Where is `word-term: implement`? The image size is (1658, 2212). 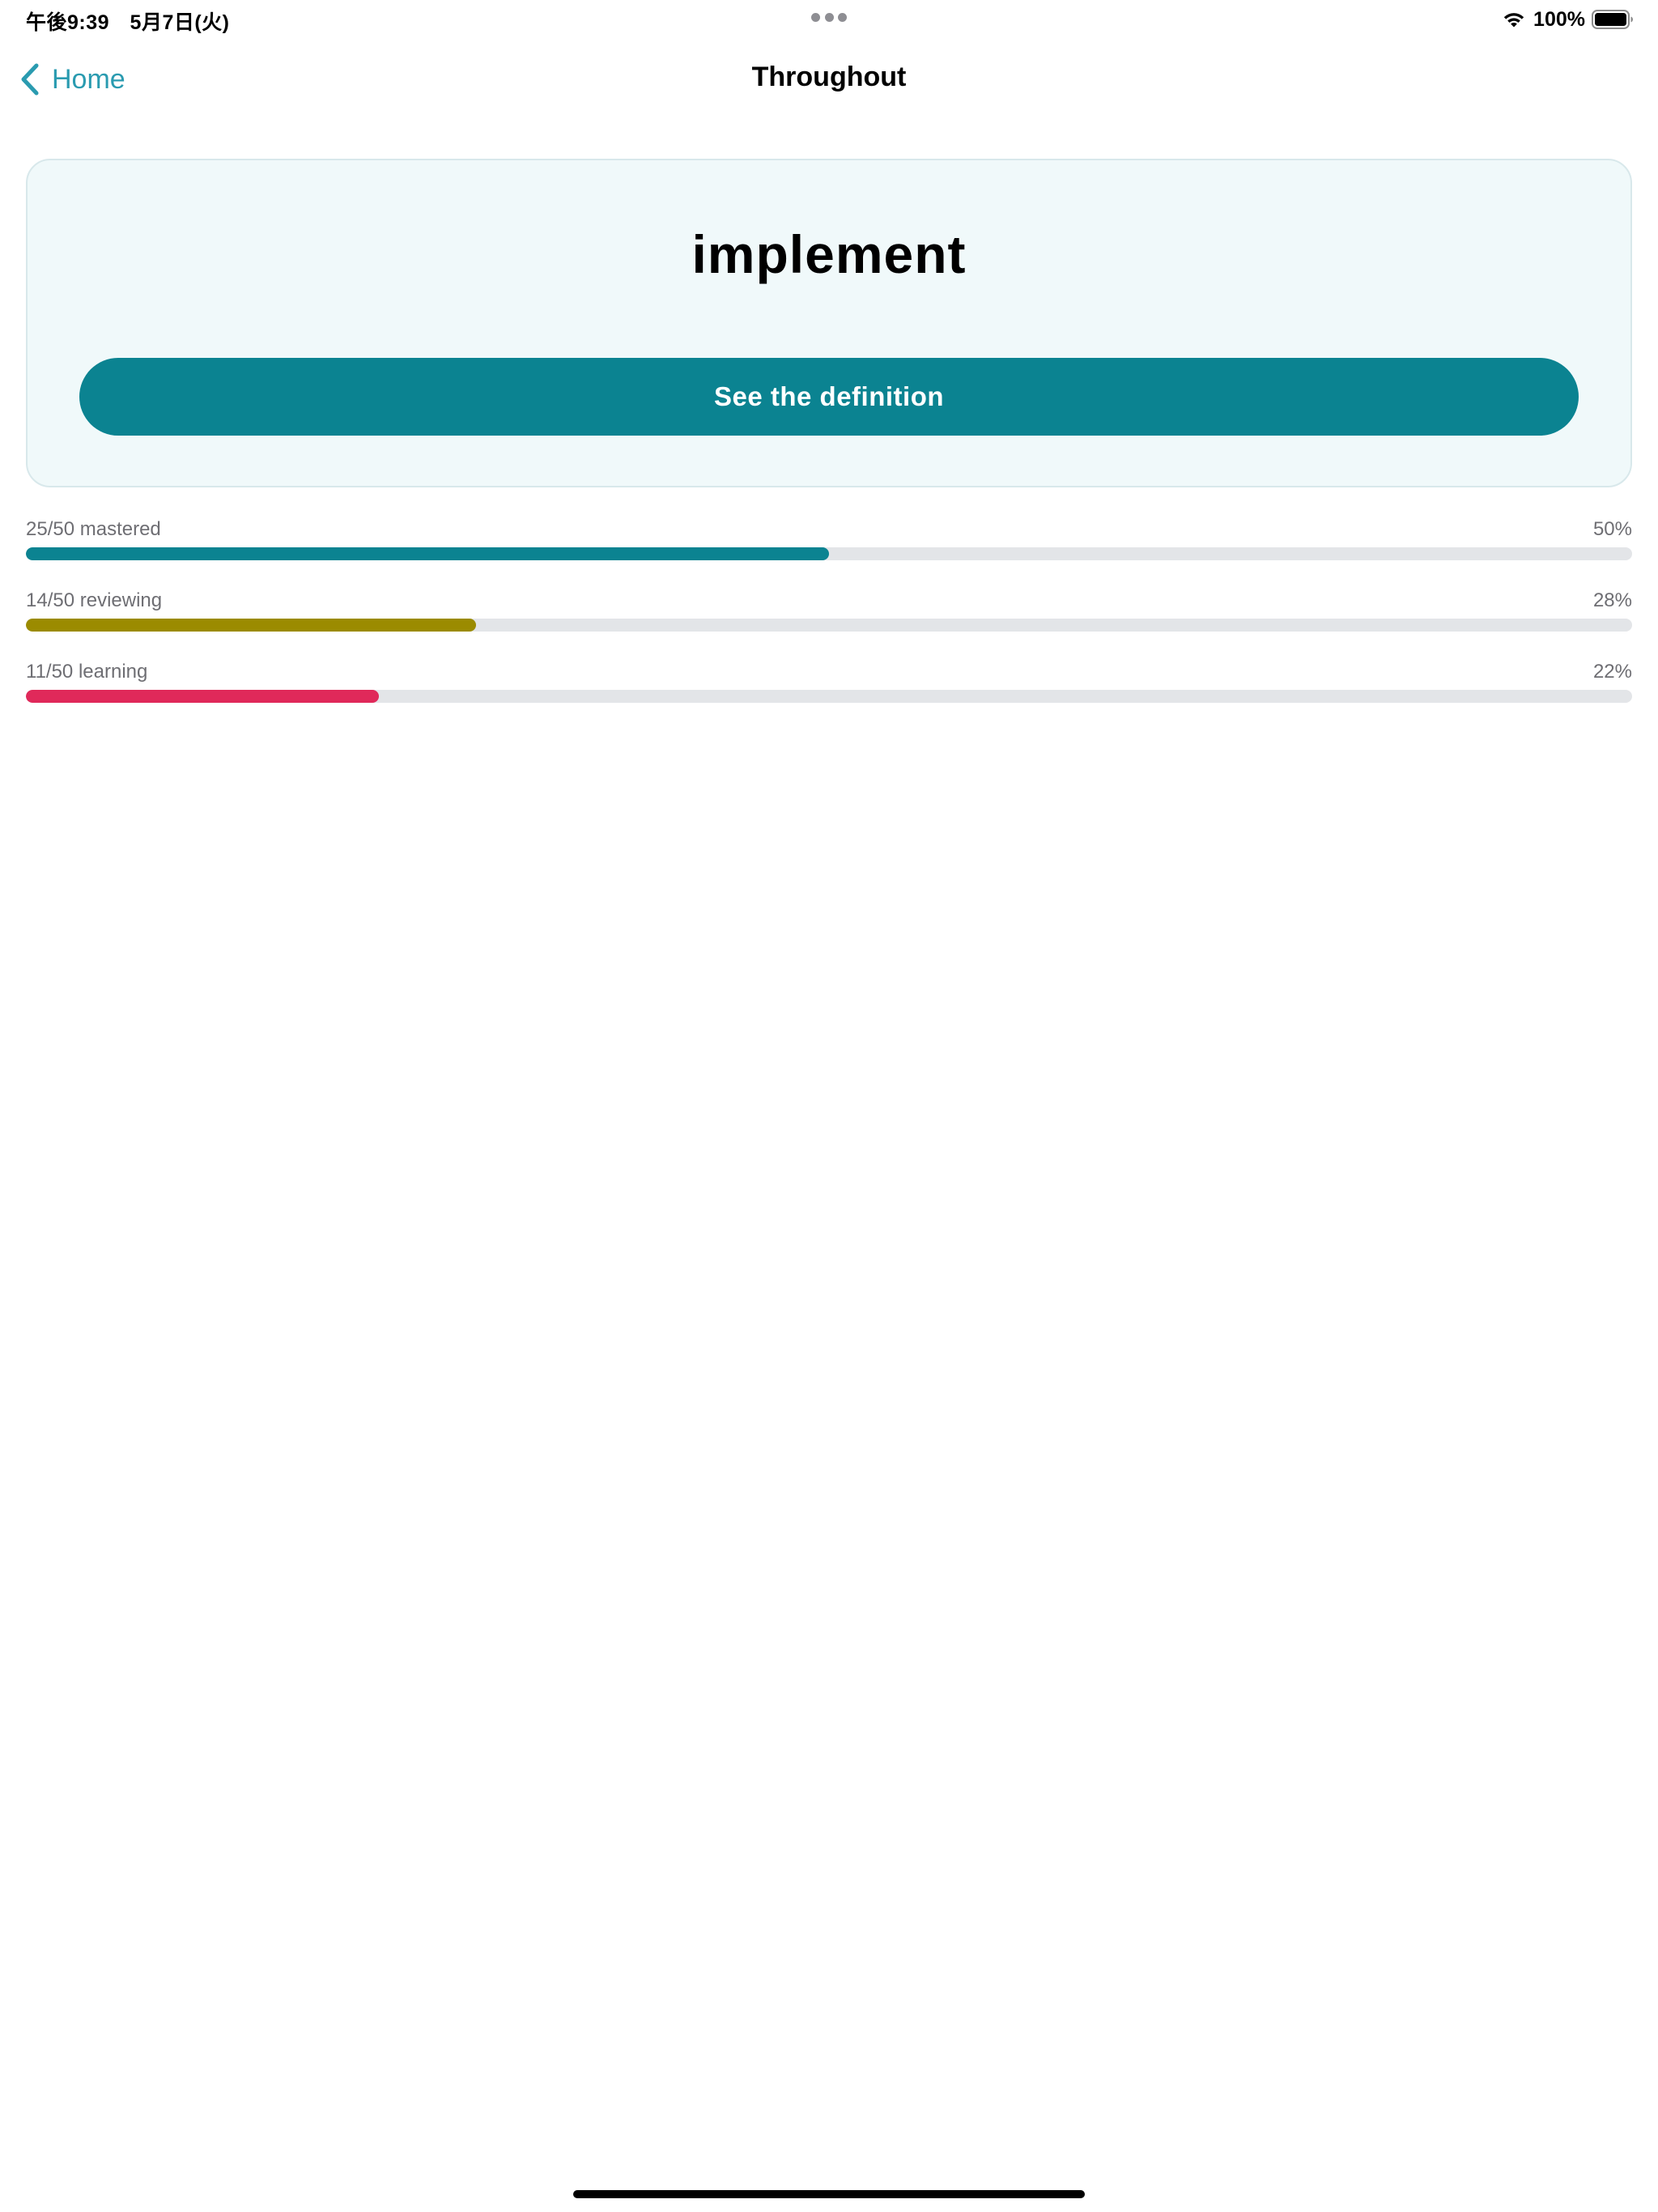
word-term: implement is located at coordinates (829, 254).